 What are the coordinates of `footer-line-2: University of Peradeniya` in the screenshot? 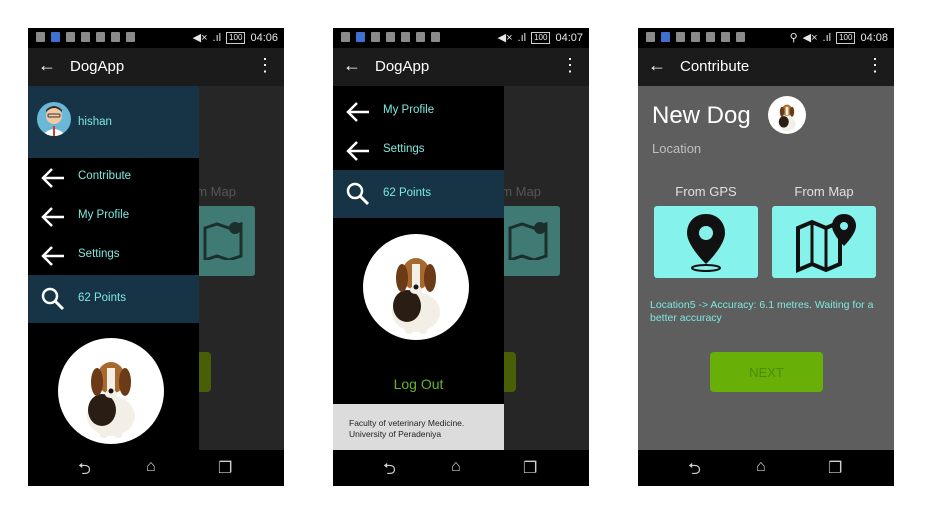 It's located at (395, 434).